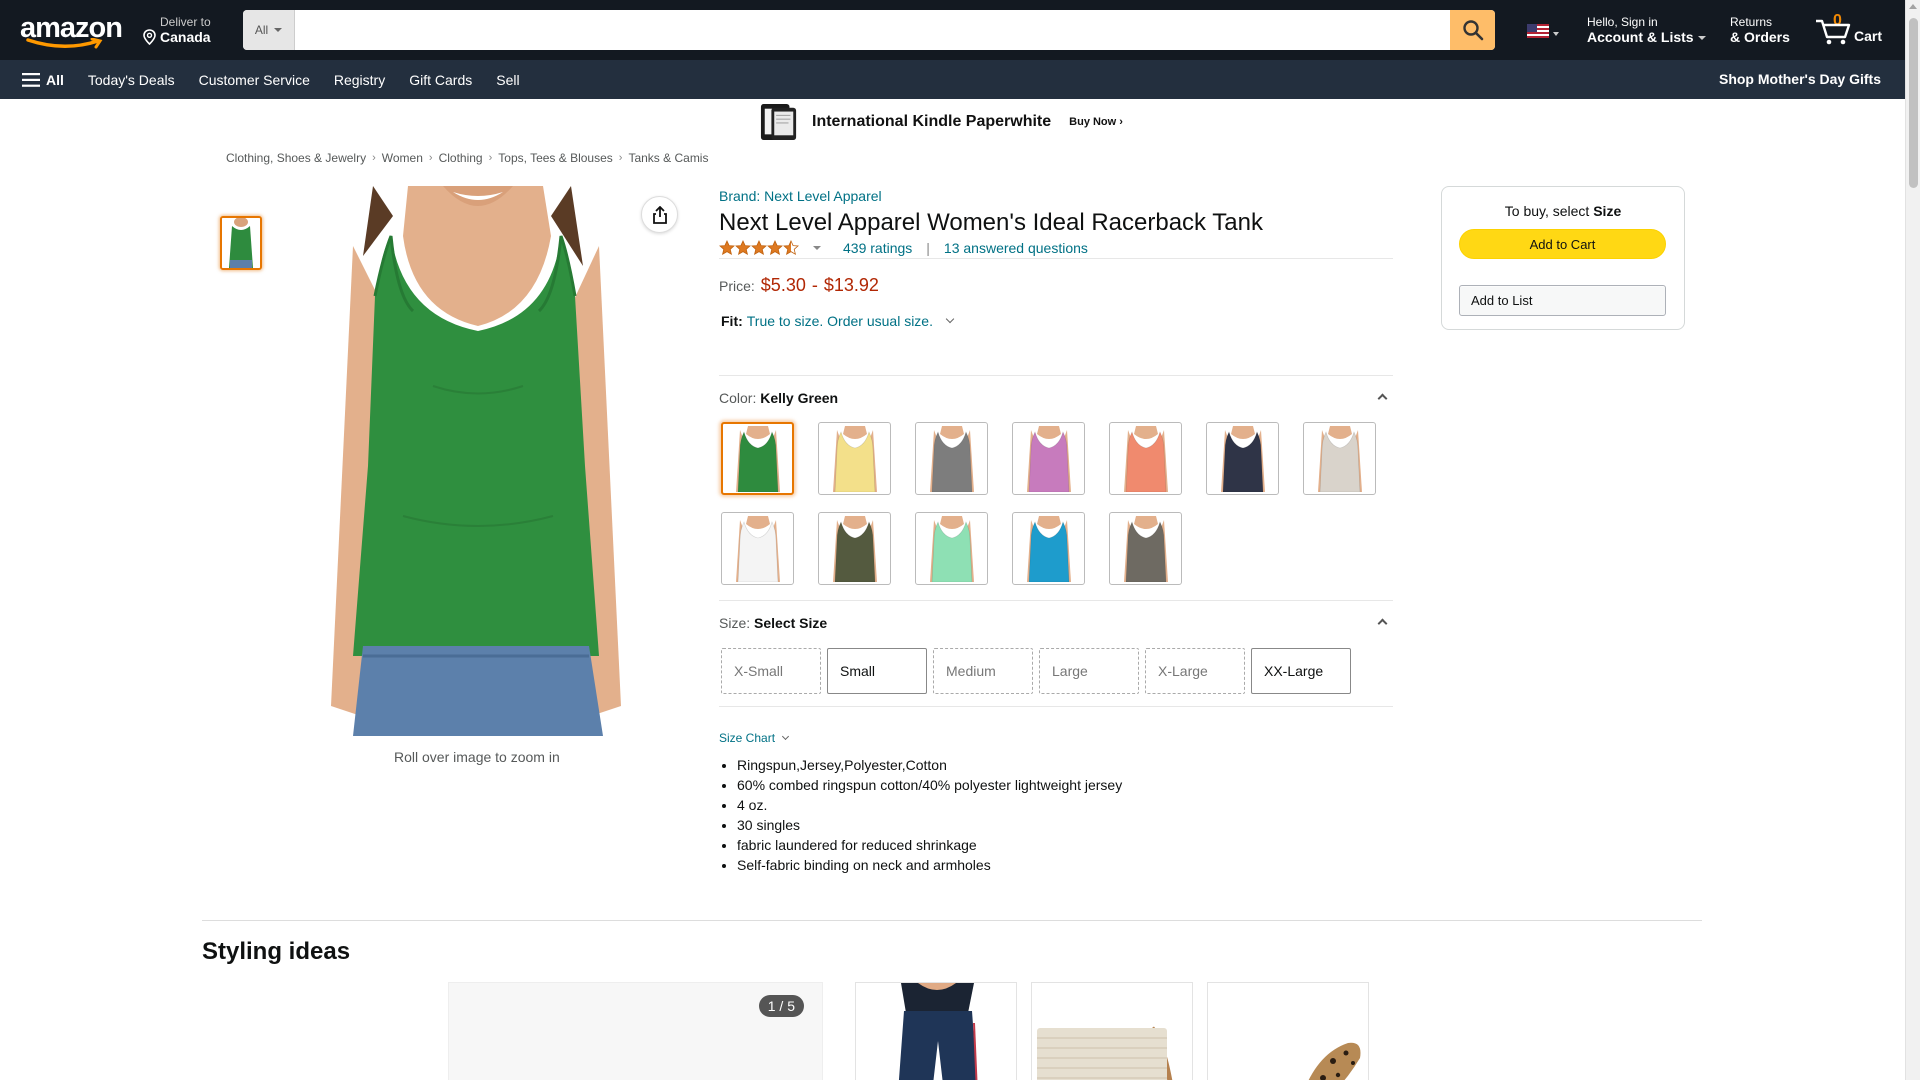  I want to click on language-selector, so click(1543, 31).